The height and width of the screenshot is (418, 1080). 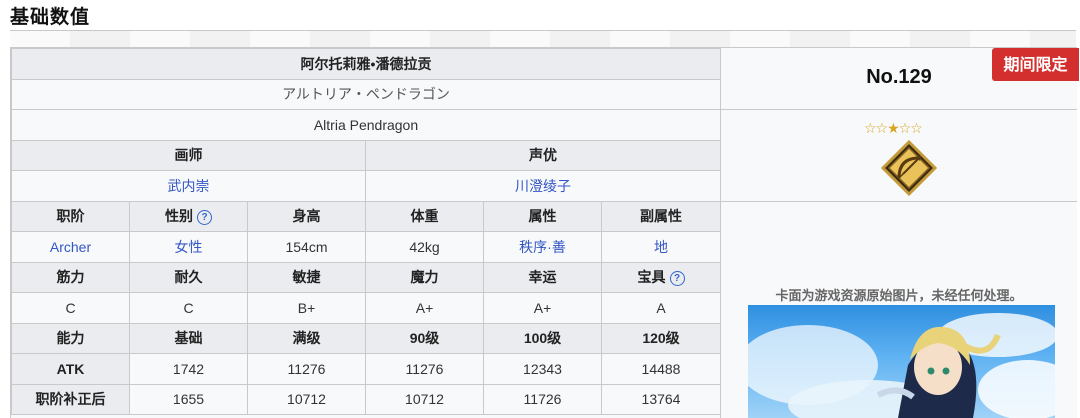 What do you see at coordinates (893, 128) in the screenshot?
I see `rarity-stars-icon: ☆☆★☆☆` at bounding box center [893, 128].